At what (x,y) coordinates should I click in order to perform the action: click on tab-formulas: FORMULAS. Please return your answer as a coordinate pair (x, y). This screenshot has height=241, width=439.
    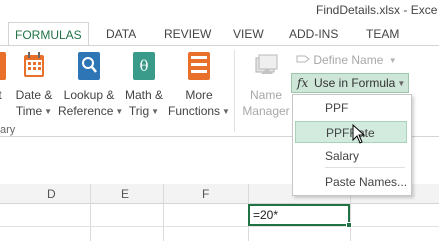
    Looking at the image, I should click on (48, 34).